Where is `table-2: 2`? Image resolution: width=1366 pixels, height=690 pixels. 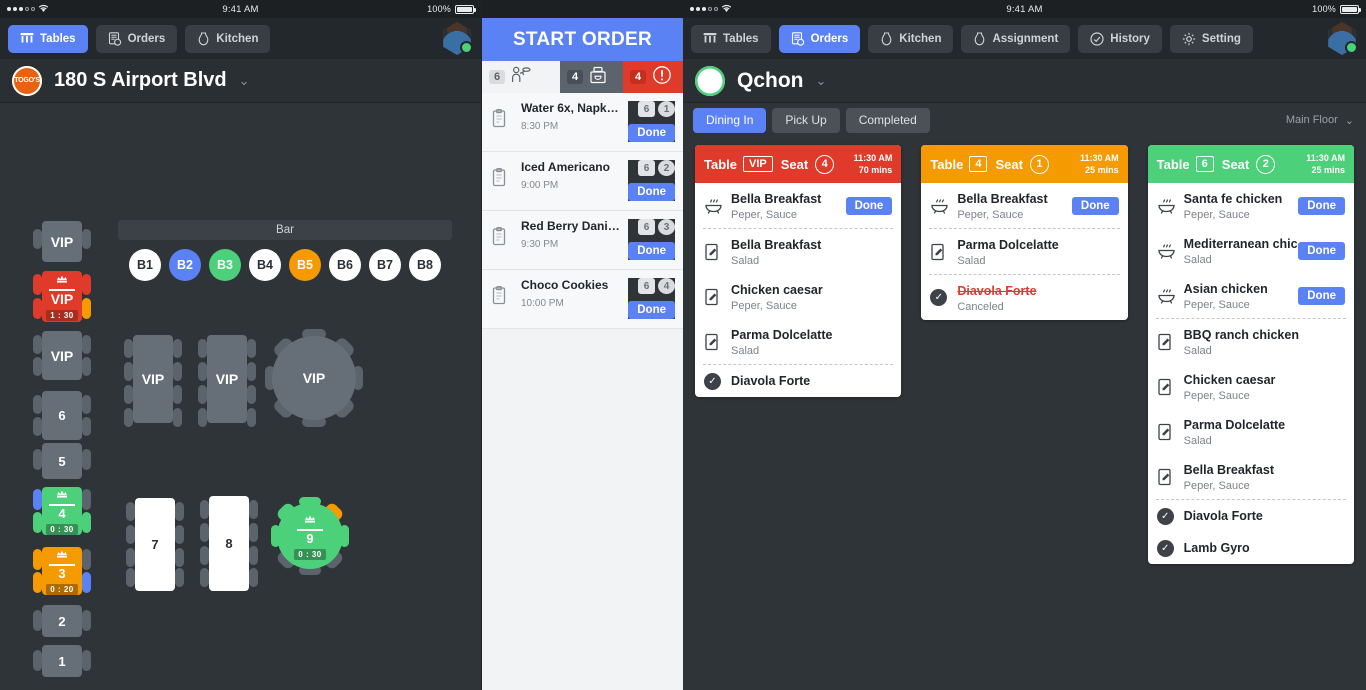 table-2: 2 is located at coordinates (62, 621).